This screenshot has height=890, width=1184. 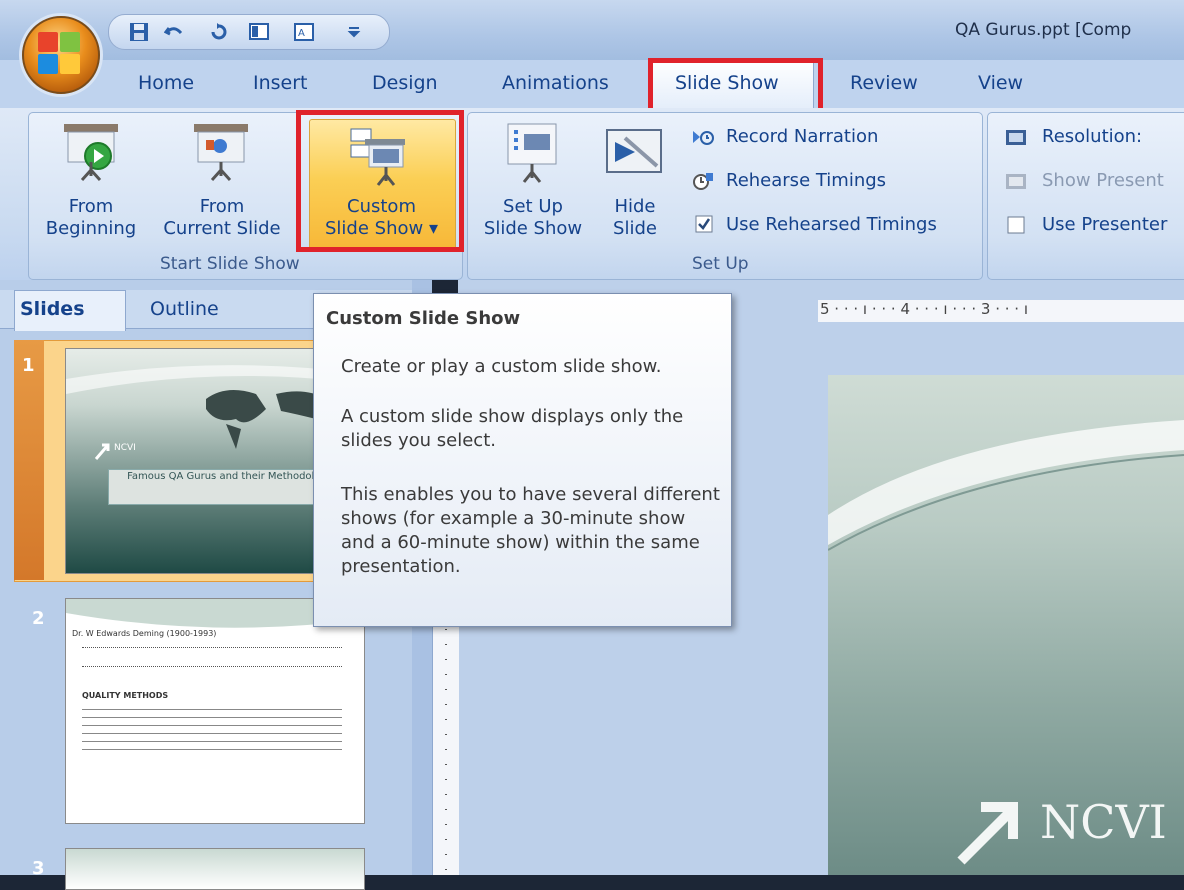 I want to click on hide-slide-icon, so click(x=634, y=151).